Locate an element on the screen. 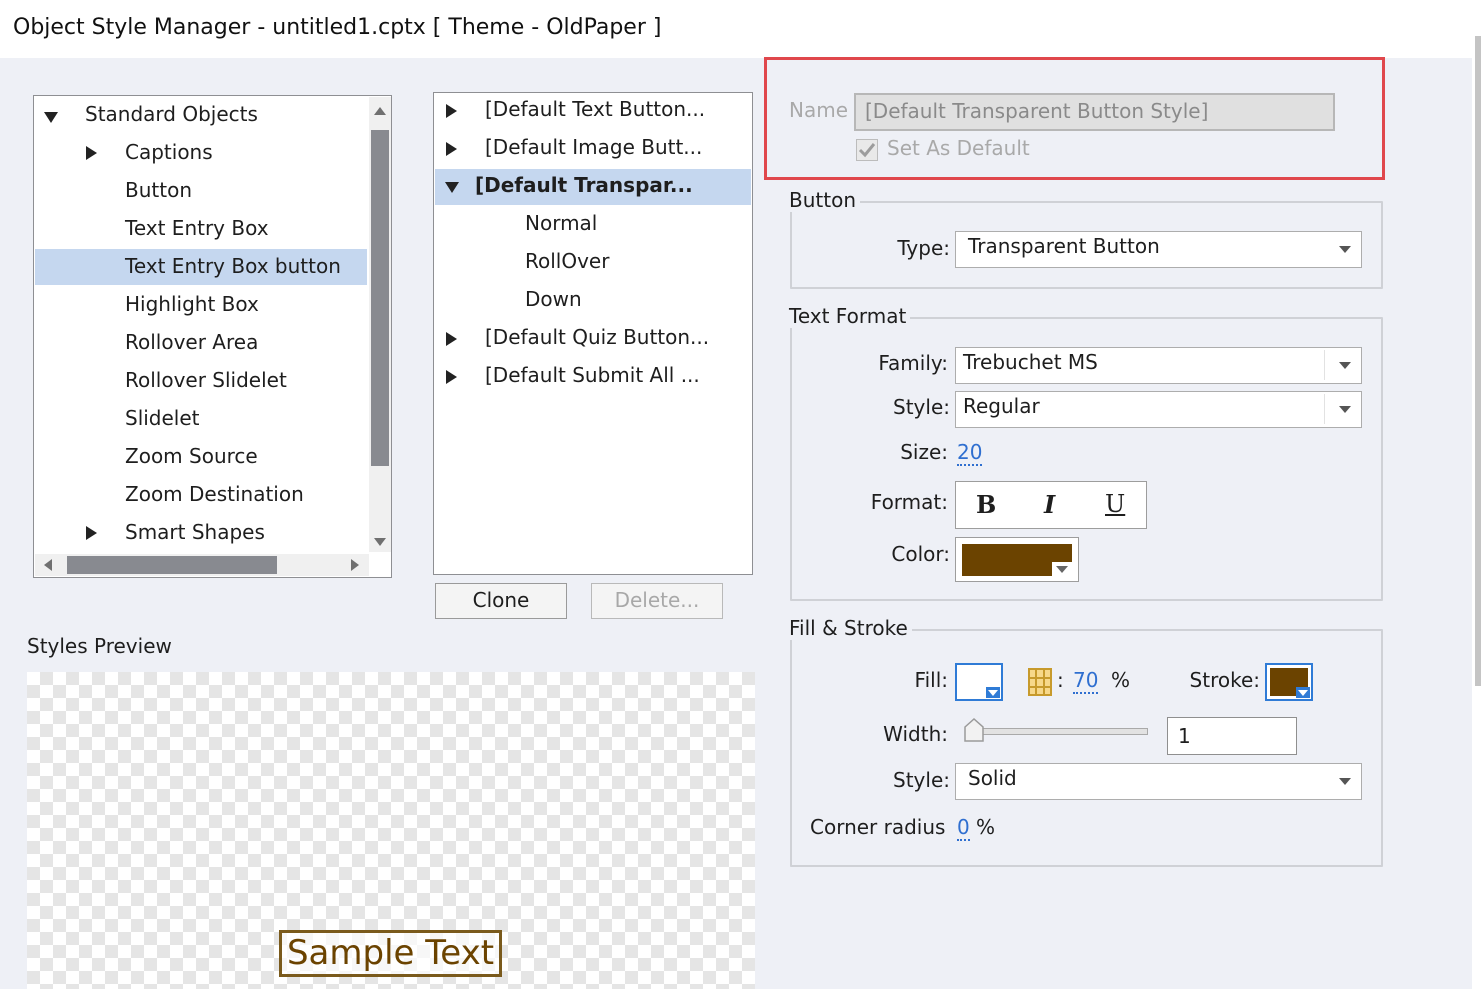 The width and height of the screenshot is (1481, 989). line-style-dropdown: Solid is located at coordinates (1158, 781).